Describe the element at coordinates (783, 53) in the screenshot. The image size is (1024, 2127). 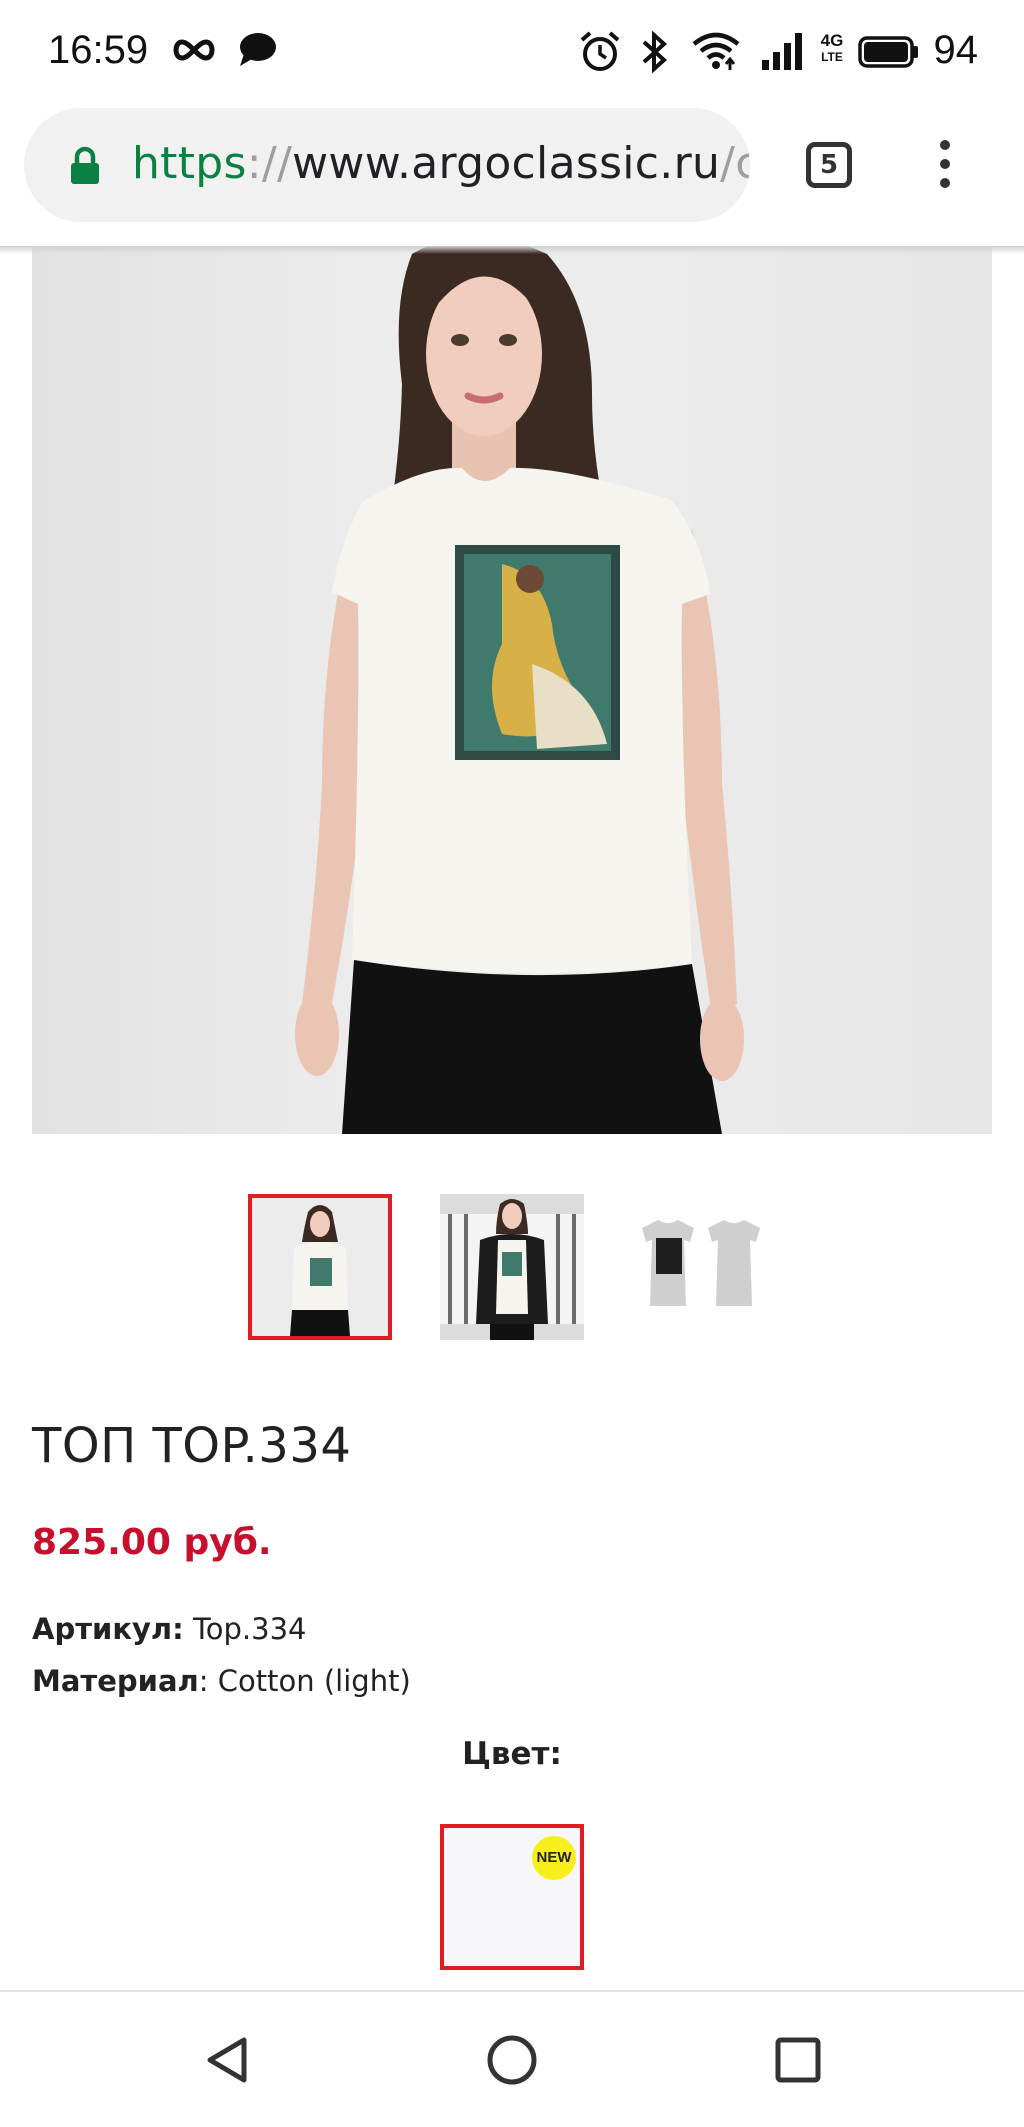
I see `signal-icon` at that location.